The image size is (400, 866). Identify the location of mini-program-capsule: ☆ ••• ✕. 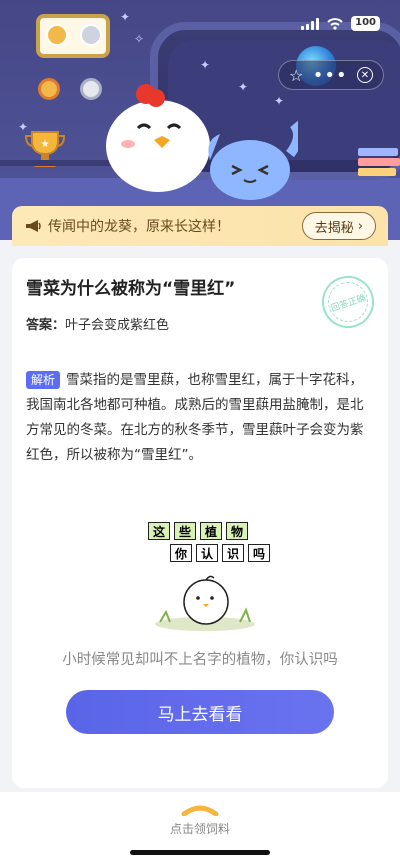
(331, 75).